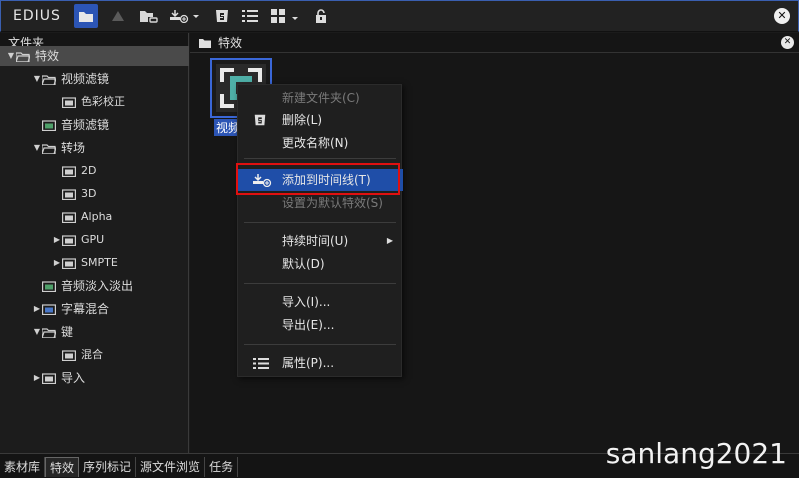 The height and width of the screenshot is (478, 799). I want to click on lock-icon, so click(321, 16).